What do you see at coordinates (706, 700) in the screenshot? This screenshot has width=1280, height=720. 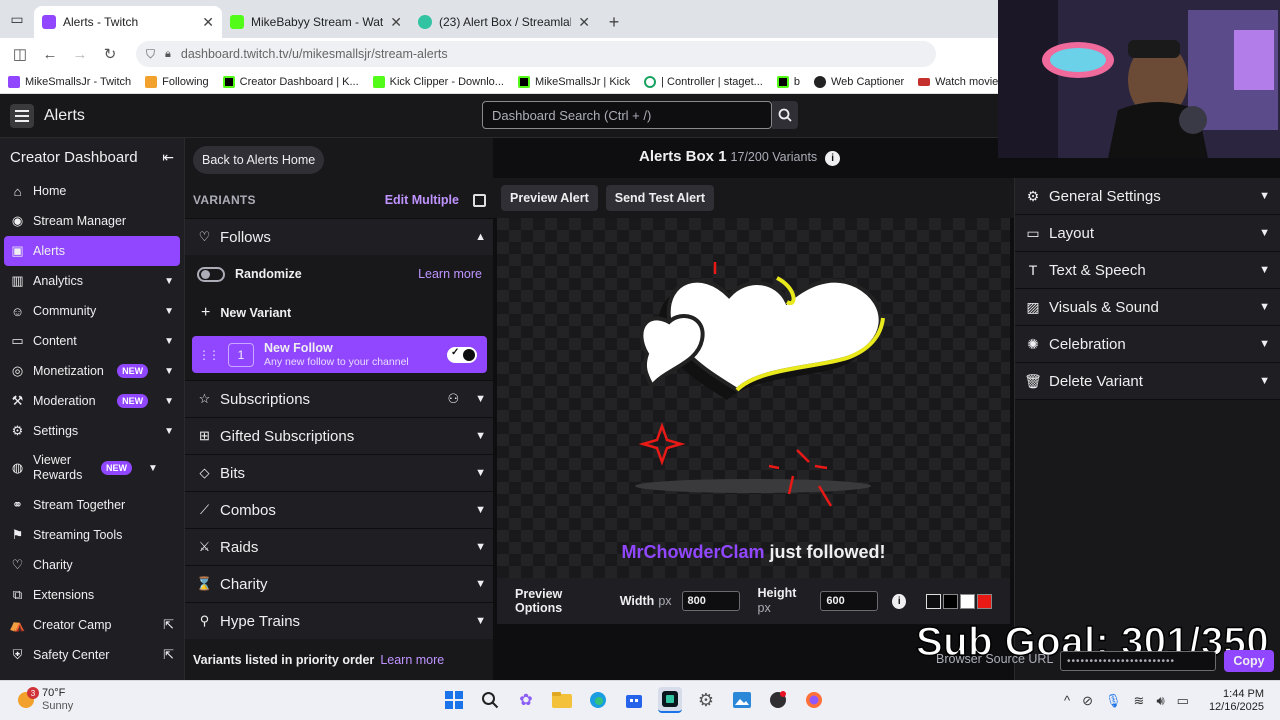 I see `settings-app-icon: ⚙` at bounding box center [706, 700].